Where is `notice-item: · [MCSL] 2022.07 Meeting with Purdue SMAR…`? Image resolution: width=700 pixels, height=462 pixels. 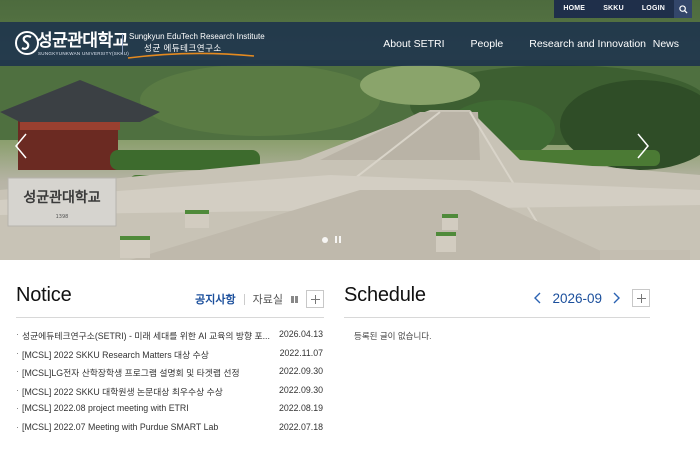
notice-item: · [MCSL] 2022.07 Meeting with Purdue SMAR… is located at coordinates (170, 430).